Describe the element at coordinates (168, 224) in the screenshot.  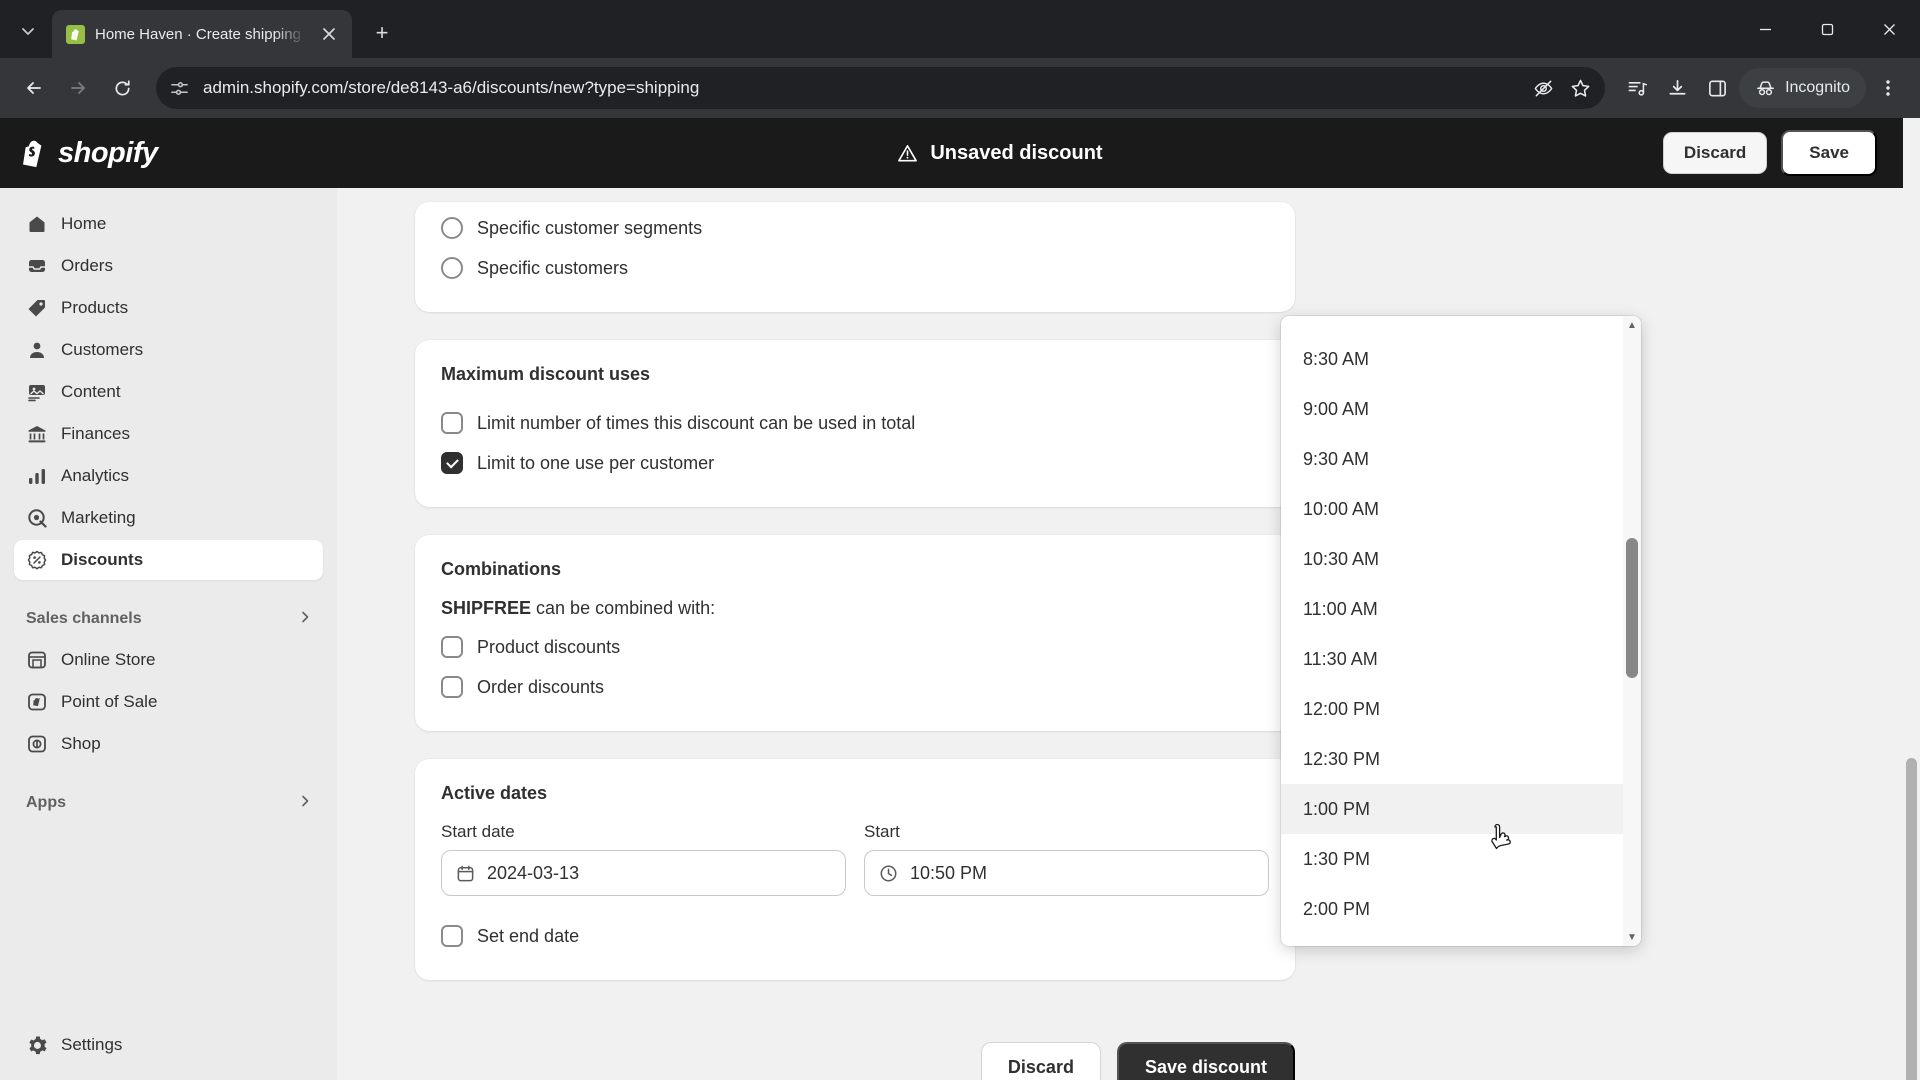
I see `sidebar-item-home: Home` at that location.